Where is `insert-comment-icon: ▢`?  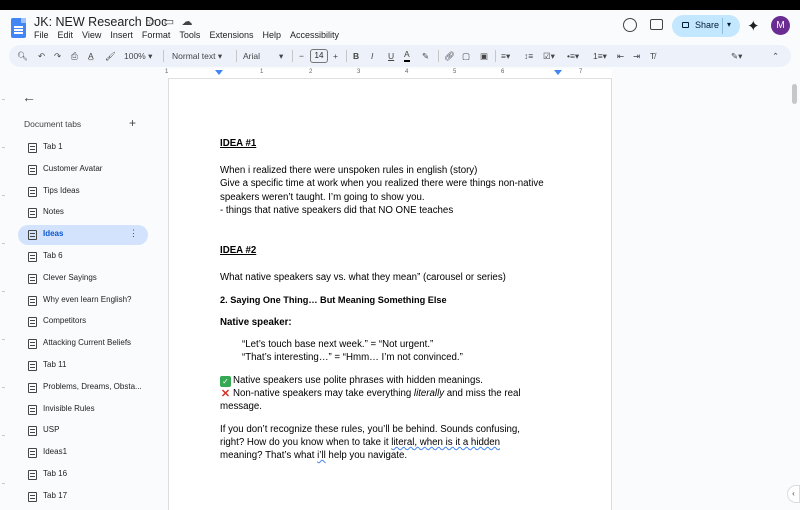
insert-comment-icon: ▢ is located at coordinates (466, 56).